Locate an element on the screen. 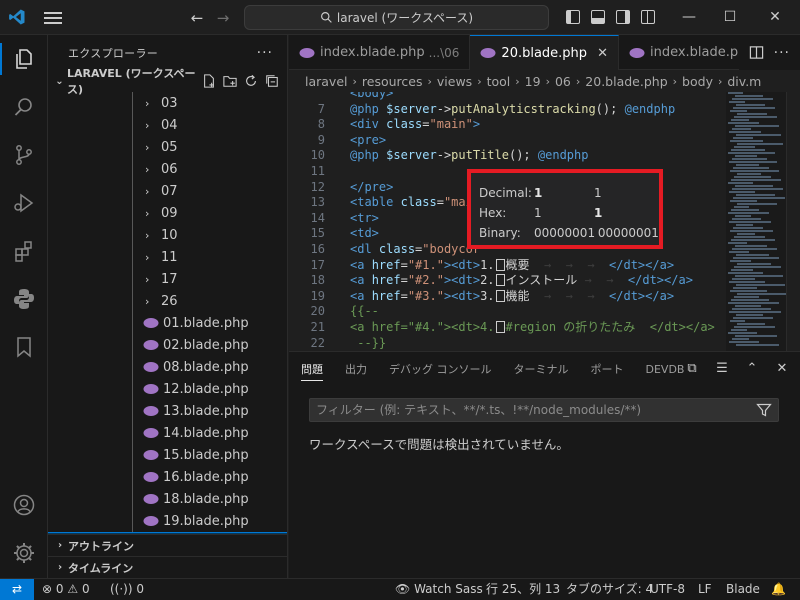 Image resolution: width=800 pixels, height=600 pixels. encoding-status: UTF-8 is located at coordinates (667, 589).